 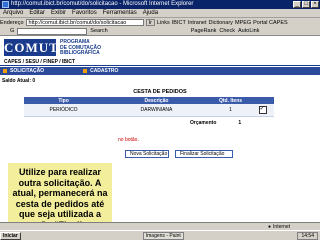 I want to click on nav-bar: SOLICITAÇÃO CADASTRO, so click(x=160, y=71).